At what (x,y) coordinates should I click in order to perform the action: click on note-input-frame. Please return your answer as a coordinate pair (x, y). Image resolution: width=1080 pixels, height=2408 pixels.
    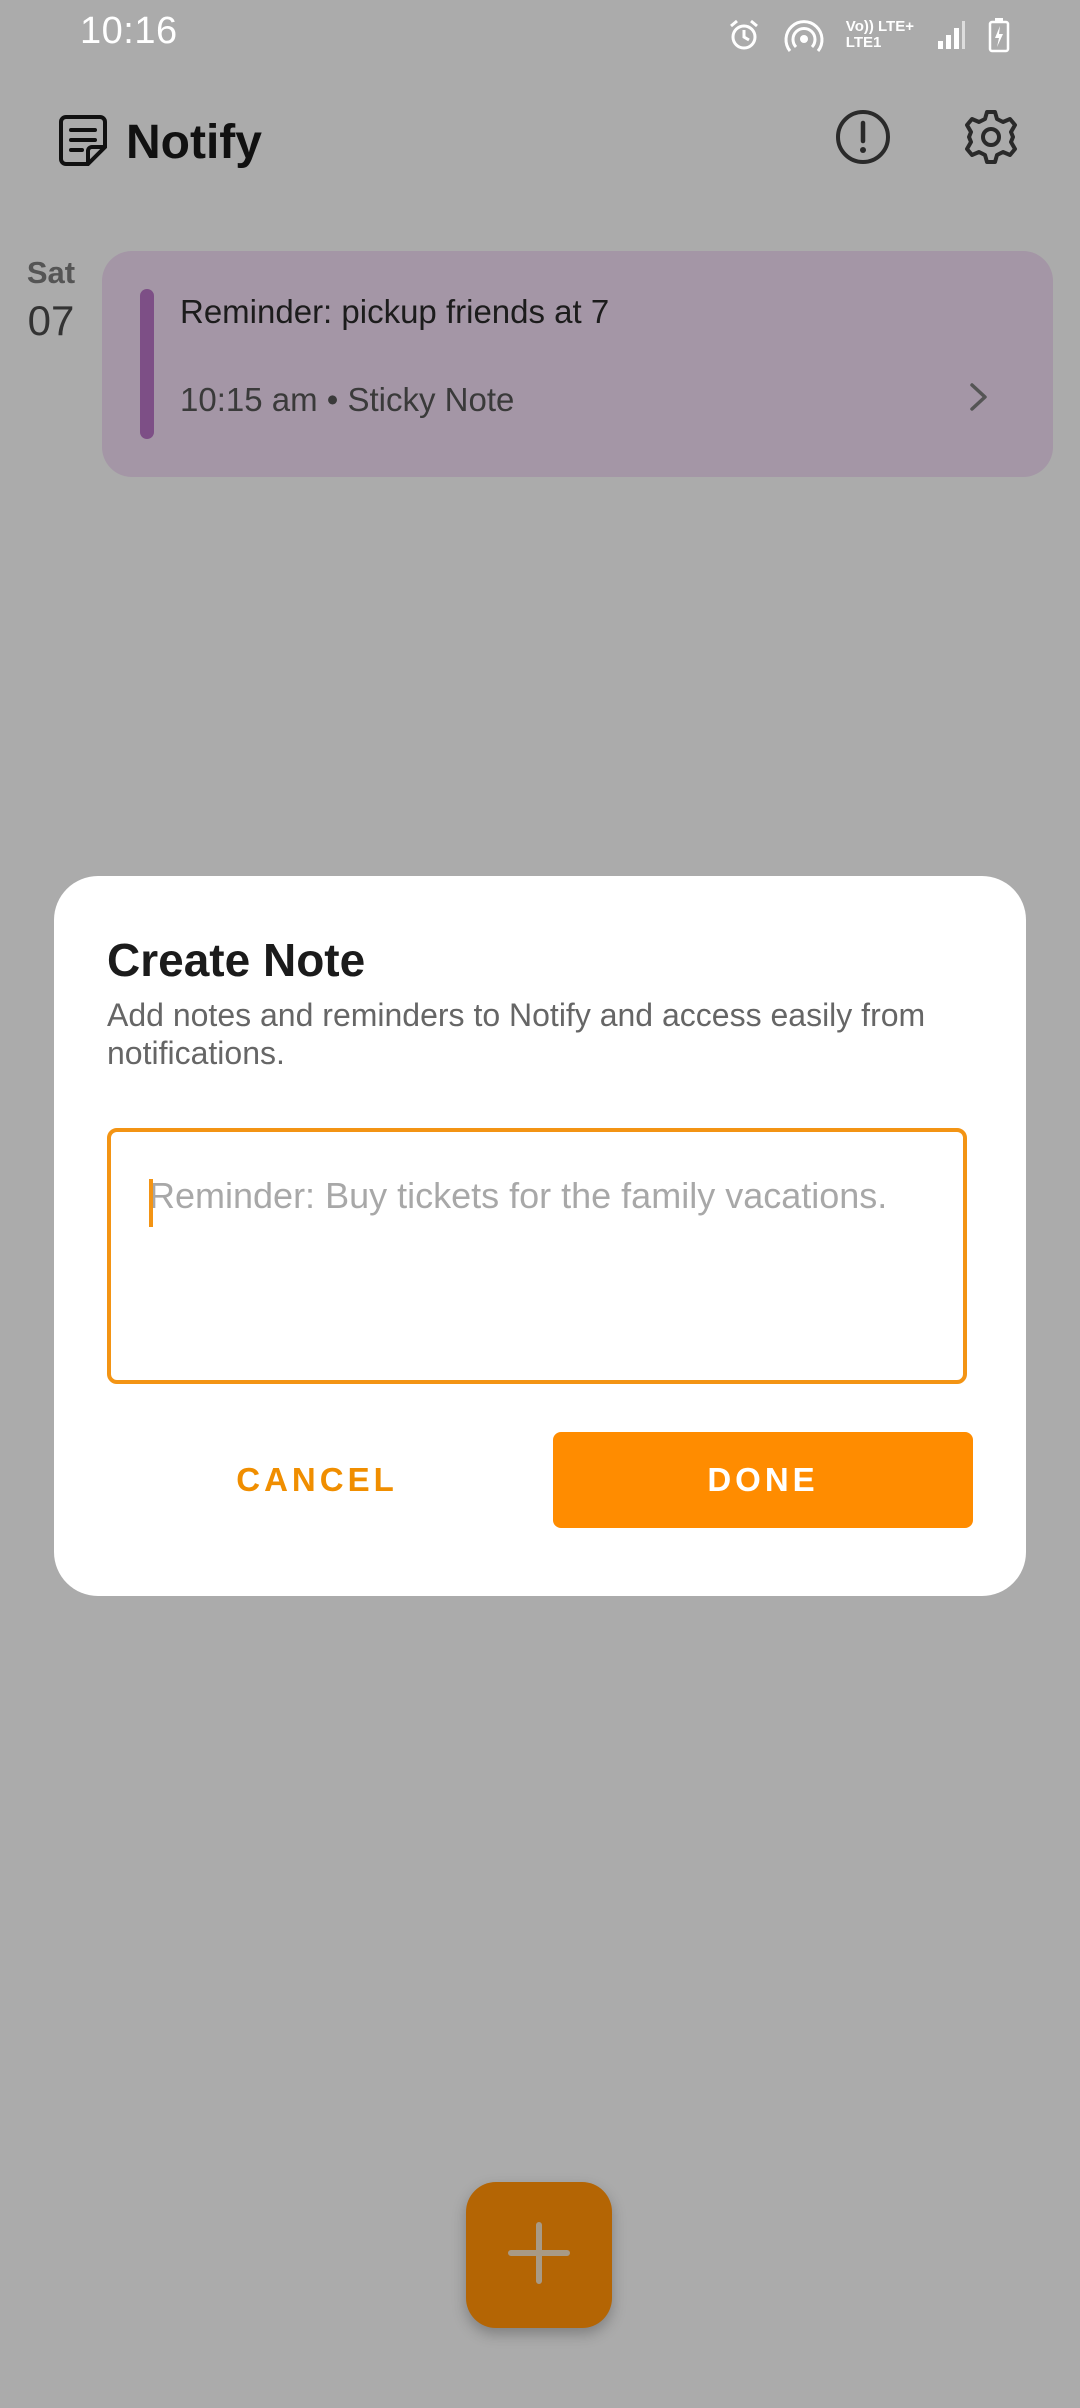
    Looking at the image, I should click on (537, 1256).